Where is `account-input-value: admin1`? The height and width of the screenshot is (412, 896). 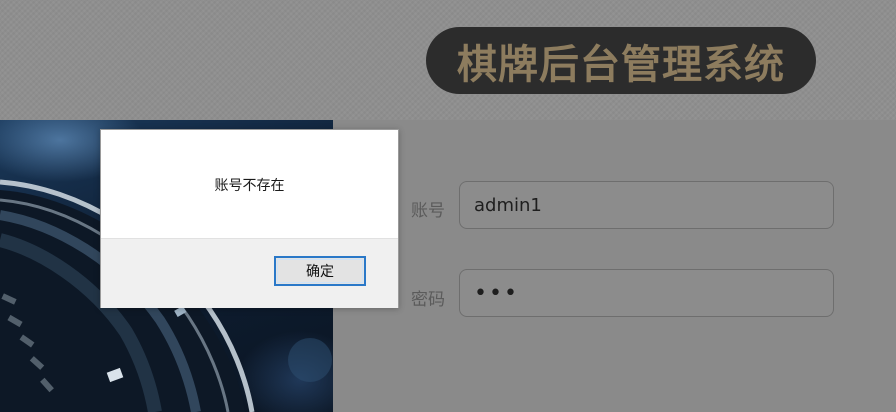
account-input-value: admin1 is located at coordinates (508, 205).